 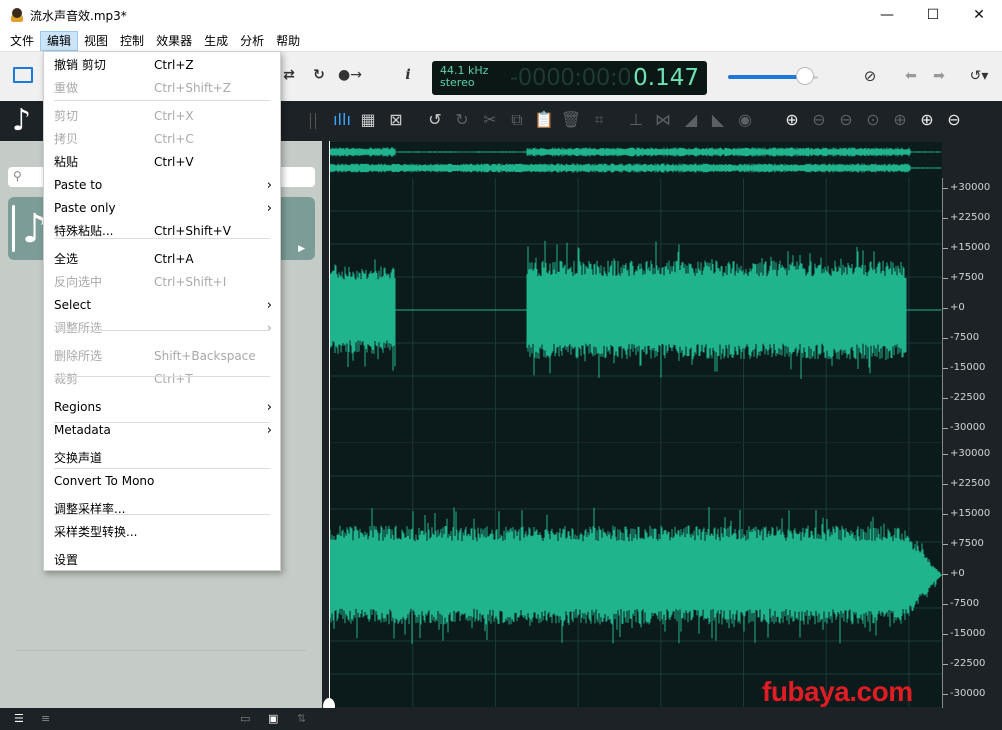 I want to click on zoom-selection-icon: ⊙, so click(x=873, y=119).